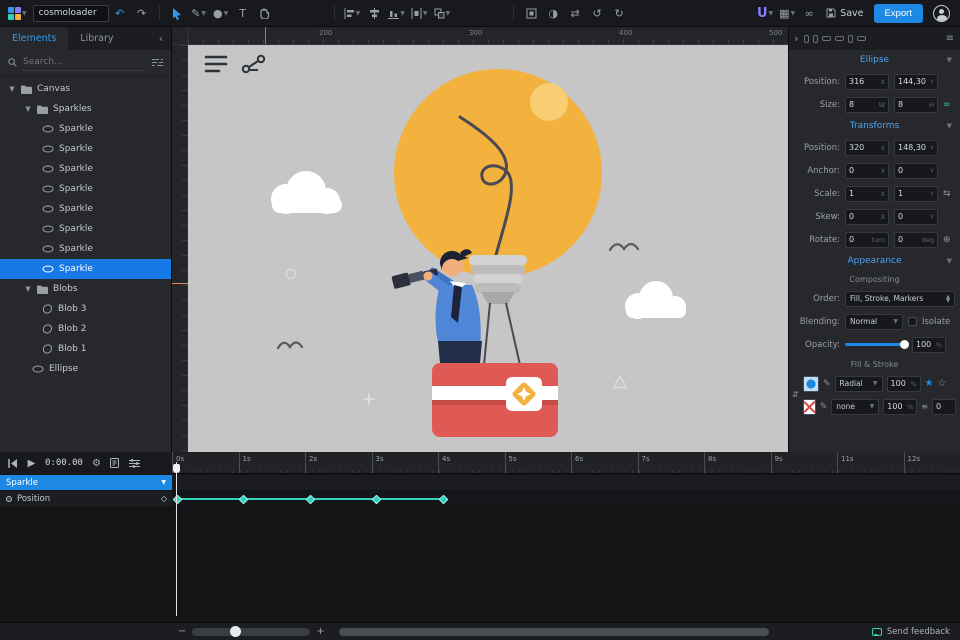  I want to click on timeline-ruler: 0s 1s 2s 3s 4s 5s 6s 7s 8s 9s 11s 12s, so click(566, 463).